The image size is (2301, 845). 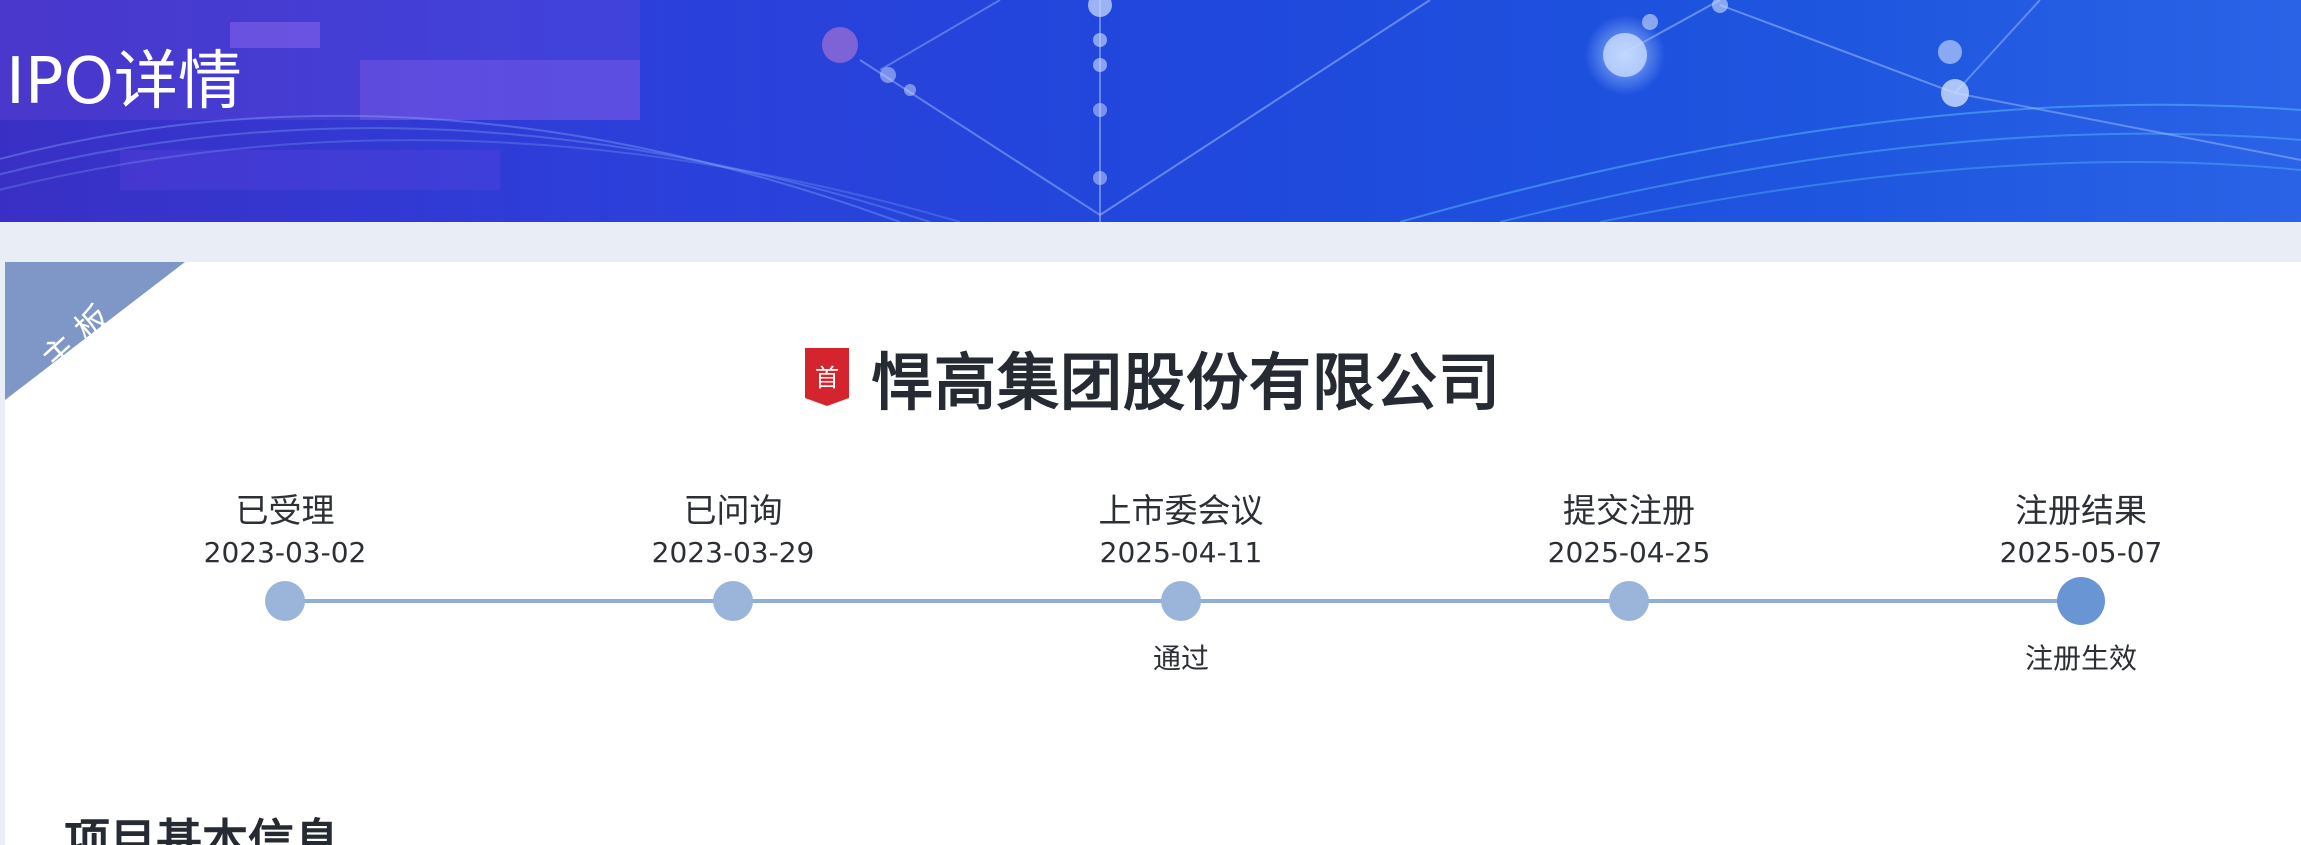 What do you see at coordinates (285, 552) in the screenshot?
I see `timeline-step-date: 2023-03-02` at bounding box center [285, 552].